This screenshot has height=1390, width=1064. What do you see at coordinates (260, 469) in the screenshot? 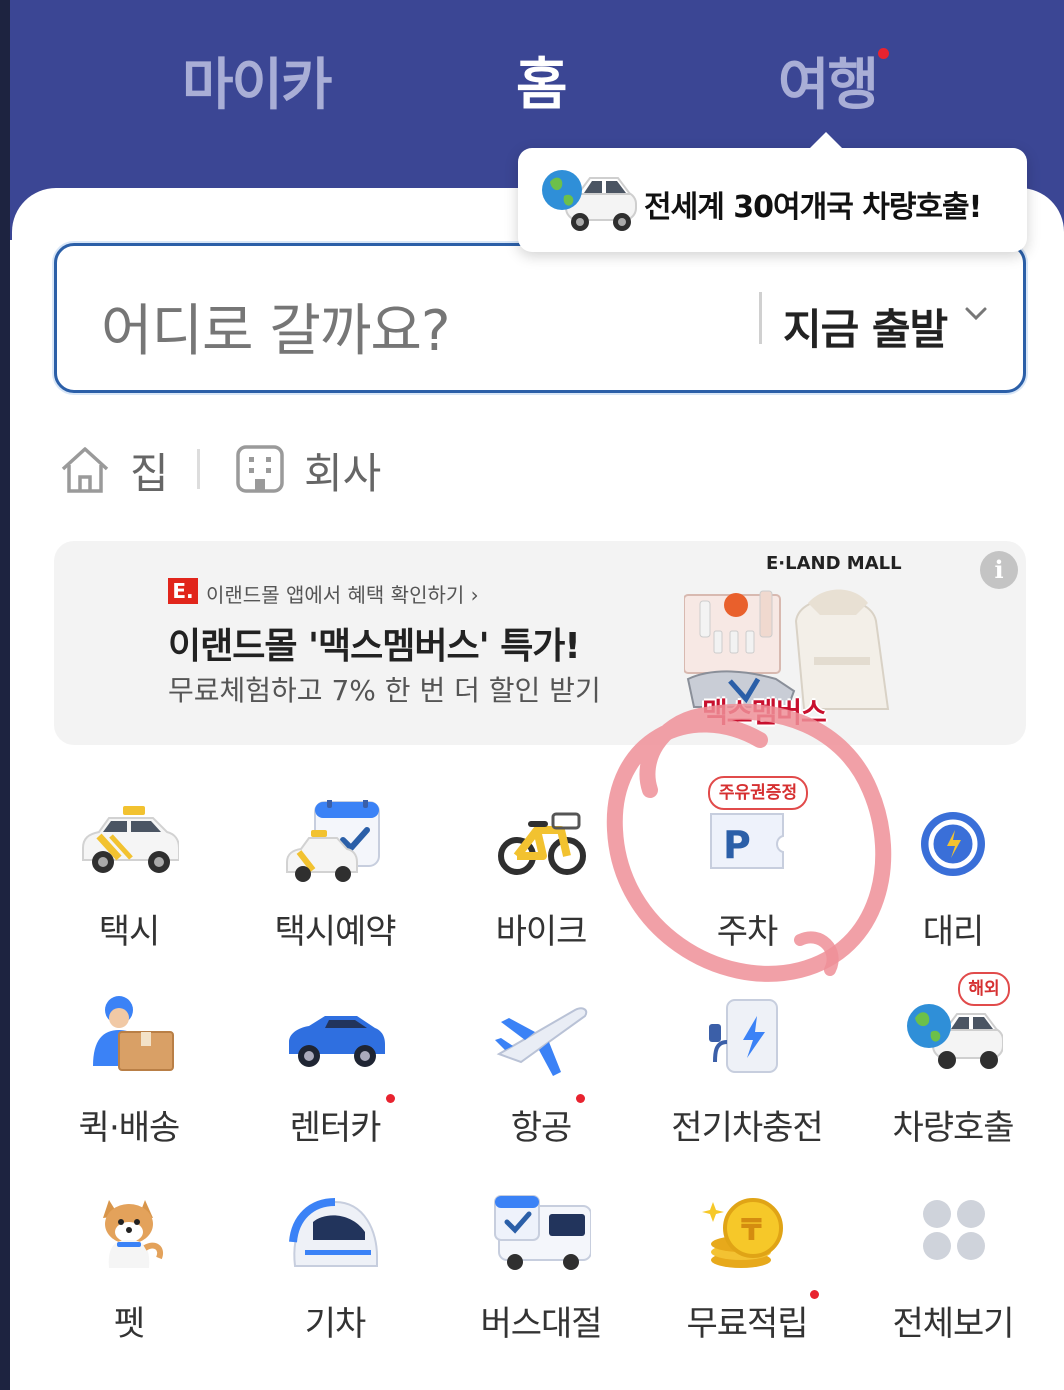
I see `building-icon` at bounding box center [260, 469].